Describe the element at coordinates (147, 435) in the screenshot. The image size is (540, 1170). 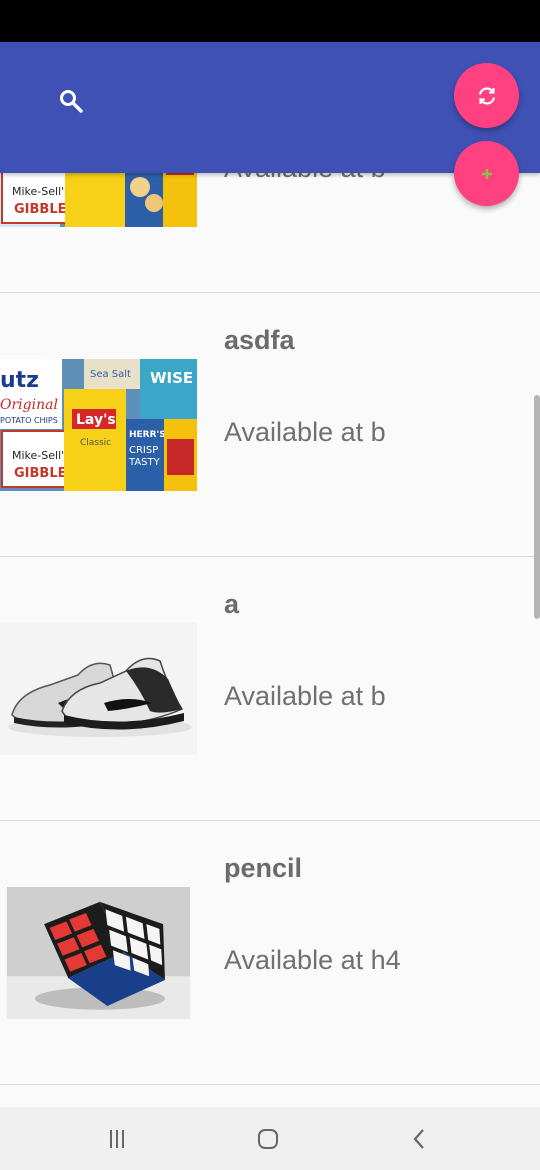
I see `svg-text: HERR'S` at that location.